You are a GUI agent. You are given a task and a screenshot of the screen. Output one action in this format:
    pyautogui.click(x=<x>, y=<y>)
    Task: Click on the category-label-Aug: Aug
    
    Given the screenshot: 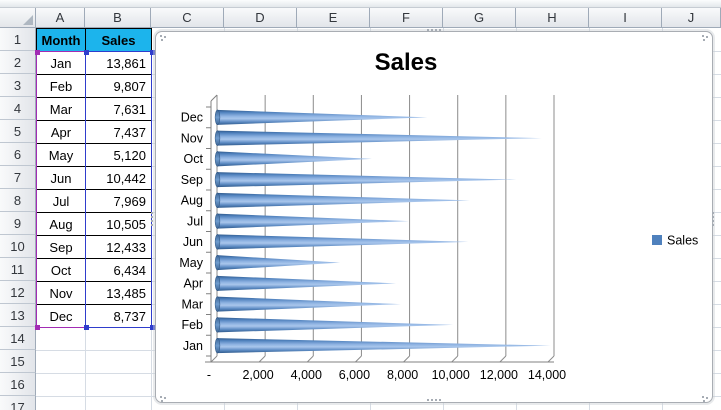 What is the action you would take?
    pyautogui.click(x=192, y=201)
    